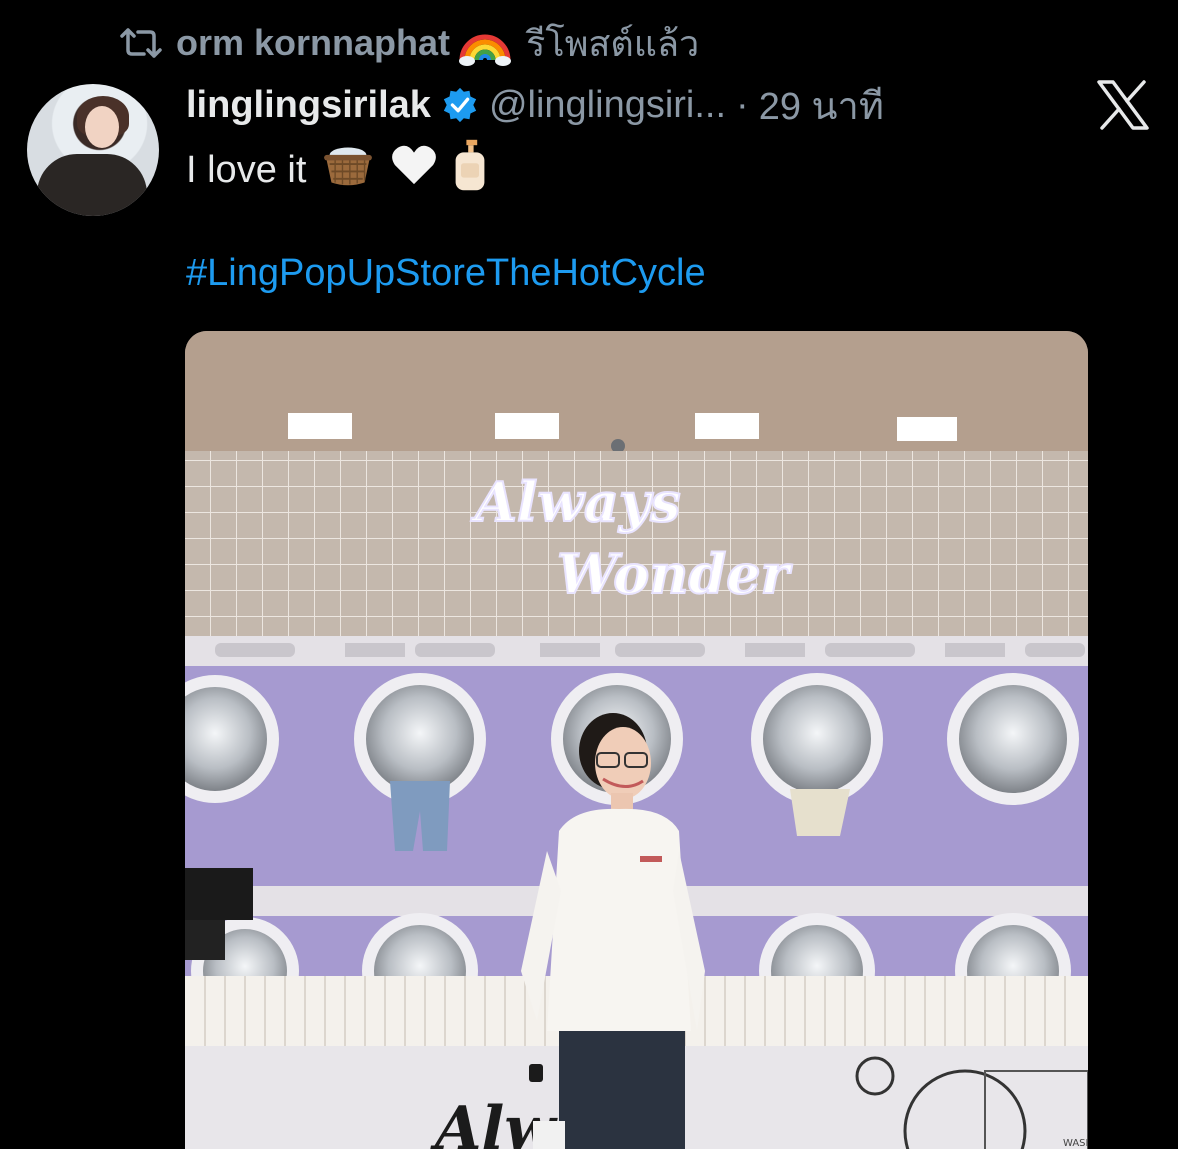 The width and height of the screenshot is (1178, 1149). Describe the element at coordinates (485, 43) in the screenshot. I see `rainbow-emoji-icon` at that location.